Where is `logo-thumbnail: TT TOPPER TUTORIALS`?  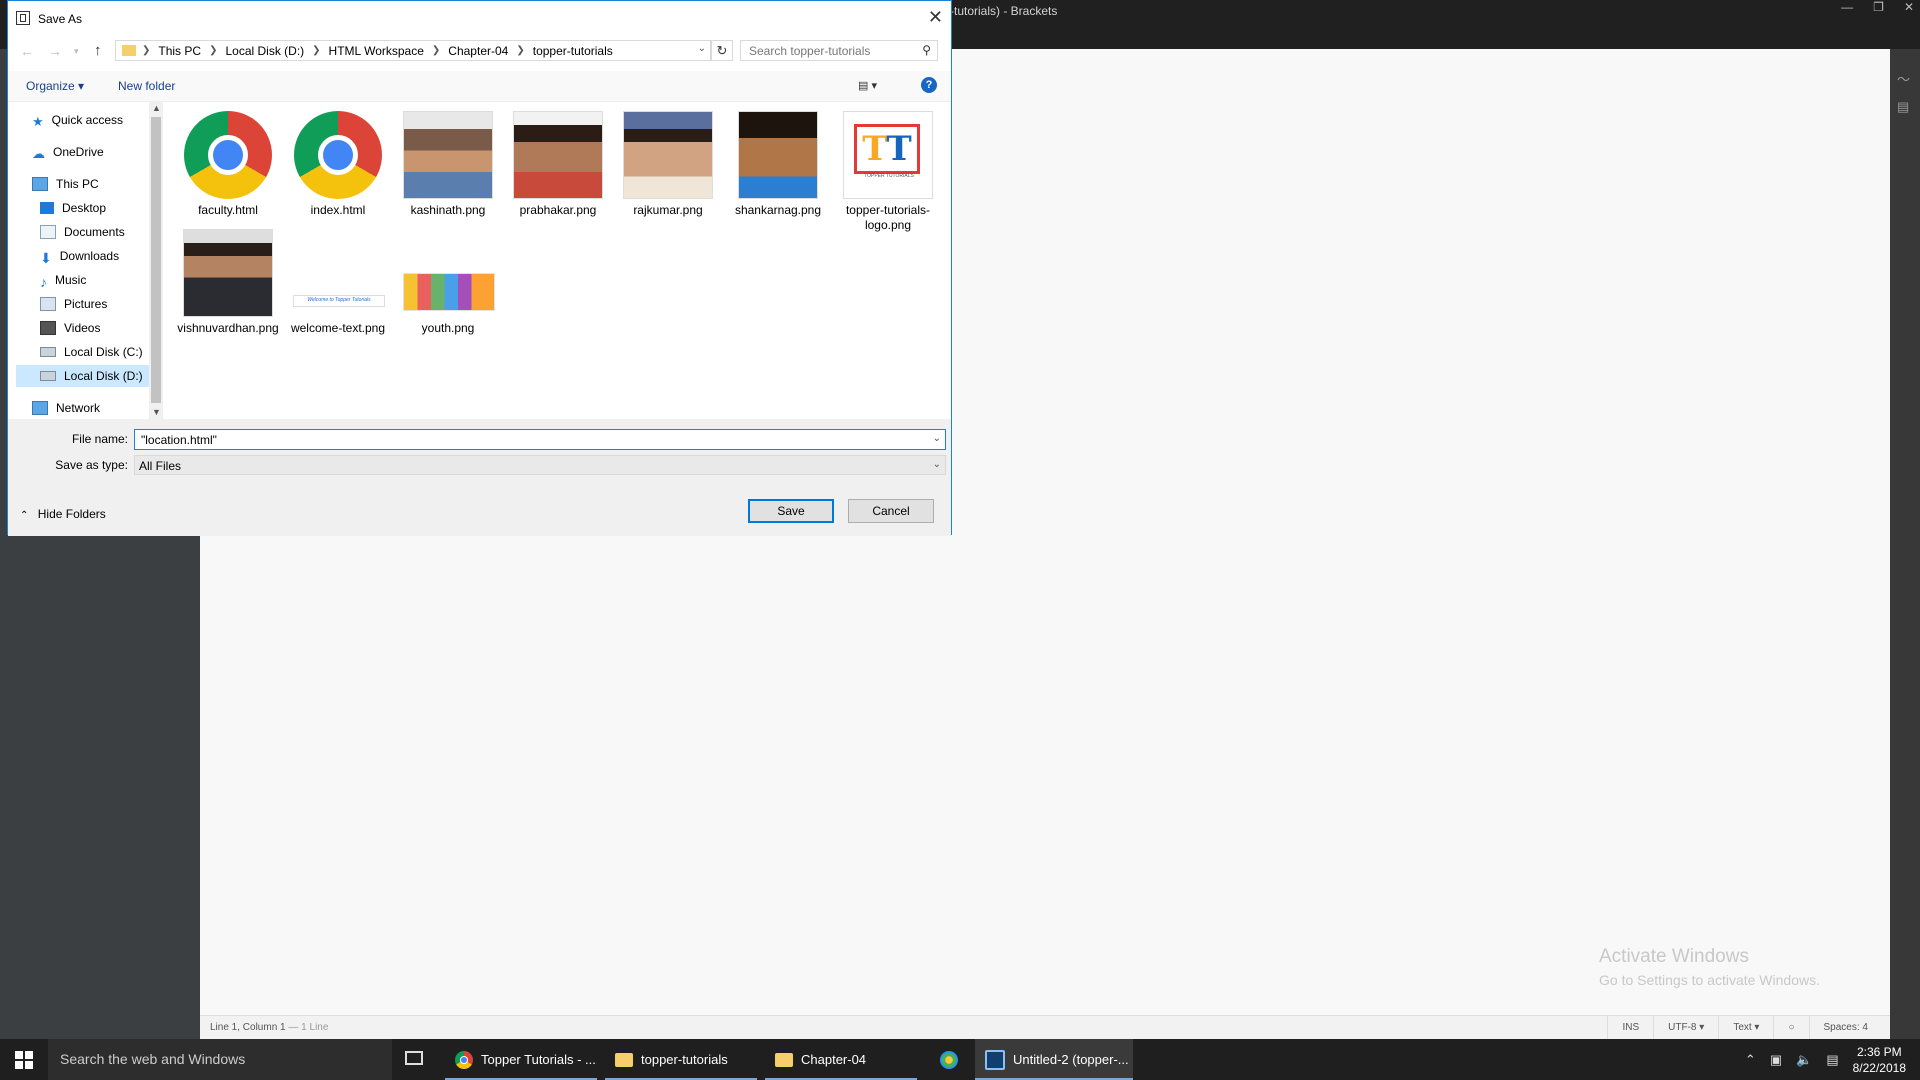 logo-thumbnail: TT TOPPER TUTORIALS is located at coordinates (888, 155).